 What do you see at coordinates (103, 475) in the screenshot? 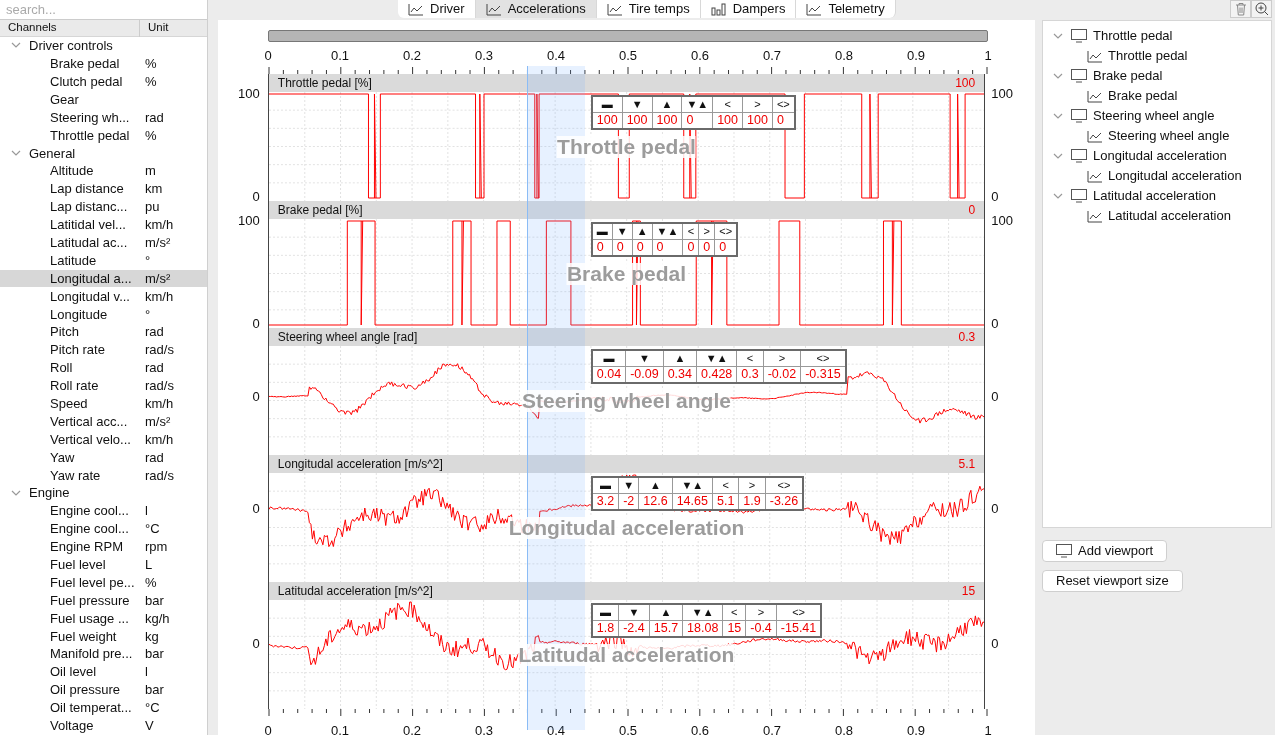
I see `channel-row: Yaw rate rad/s` at bounding box center [103, 475].